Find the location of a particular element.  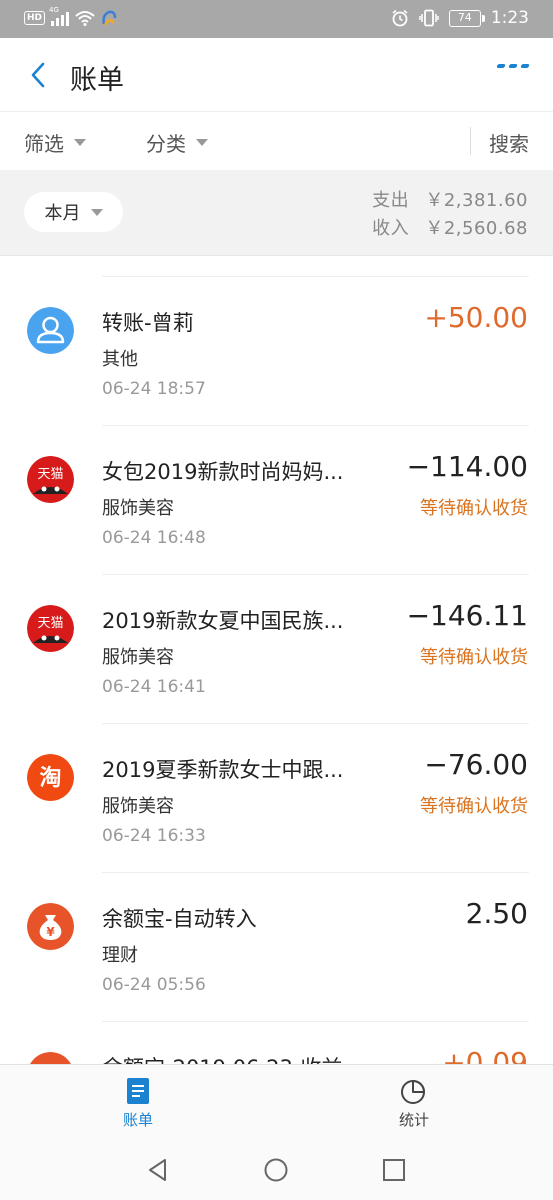

category-label: 分类 is located at coordinates (166, 144).